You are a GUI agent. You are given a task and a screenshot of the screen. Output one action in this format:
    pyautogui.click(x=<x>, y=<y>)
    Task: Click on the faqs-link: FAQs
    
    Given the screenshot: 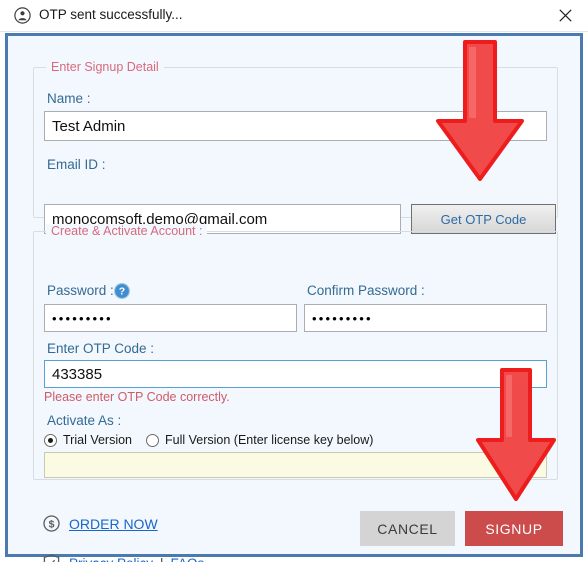 What is the action you would take?
    pyautogui.click(x=188, y=559)
    